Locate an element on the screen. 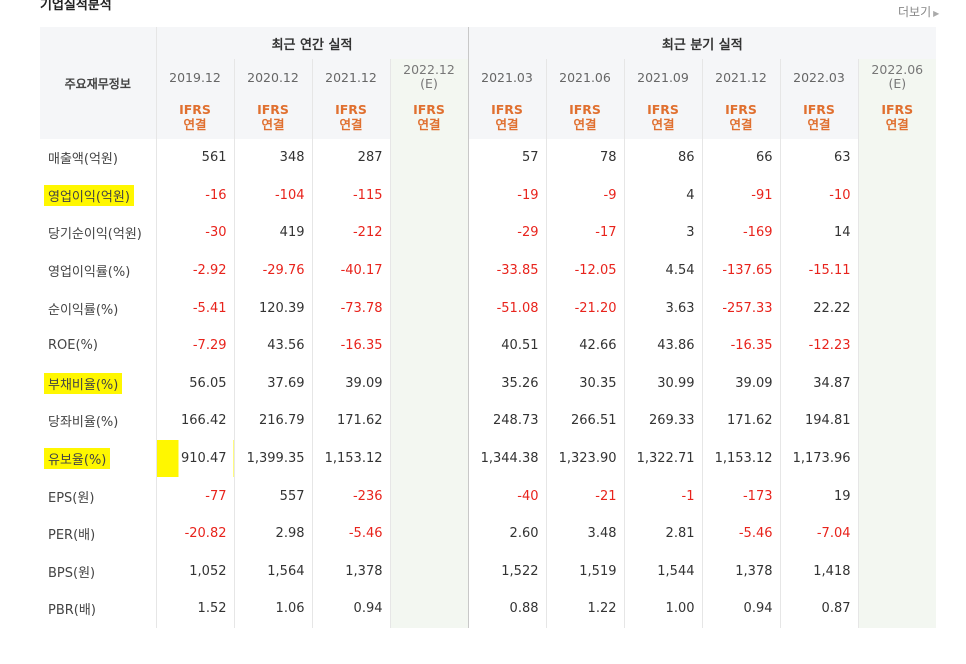 The image size is (966, 664). value-cell: 171.62 is located at coordinates (740, 421).